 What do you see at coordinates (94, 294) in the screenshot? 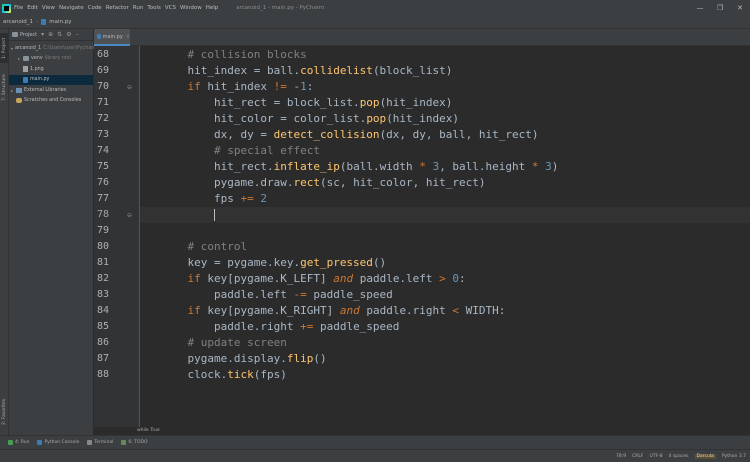
I see `line-number: 83` at bounding box center [94, 294].